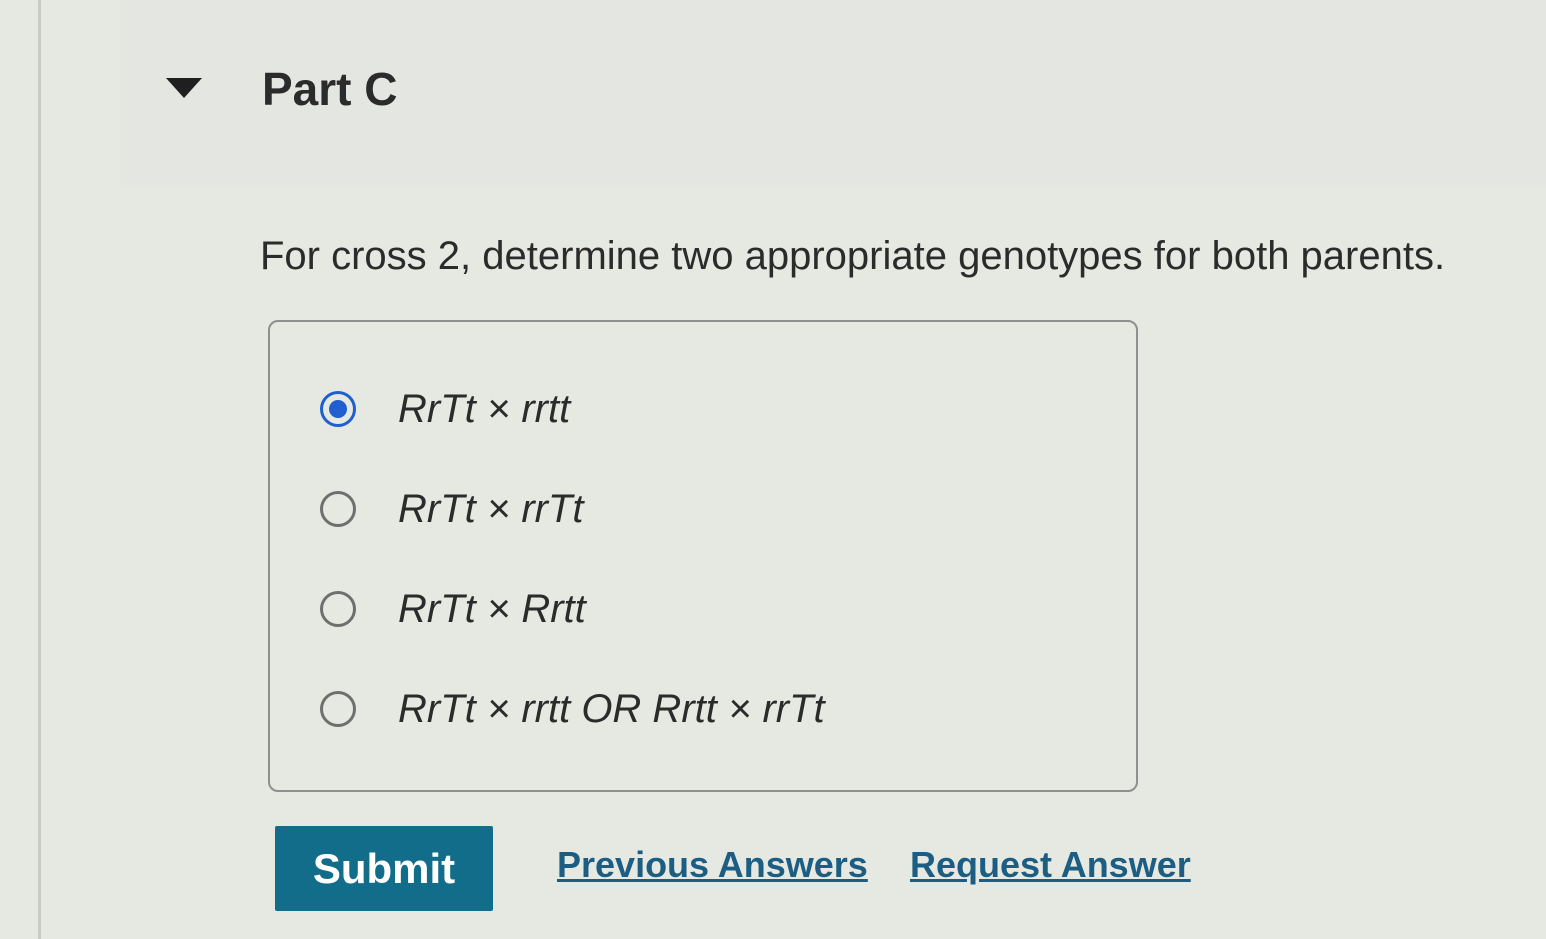 This screenshot has height=939, width=1546. I want to click on option-3: RrTt × Rrtt, so click(453, 609).